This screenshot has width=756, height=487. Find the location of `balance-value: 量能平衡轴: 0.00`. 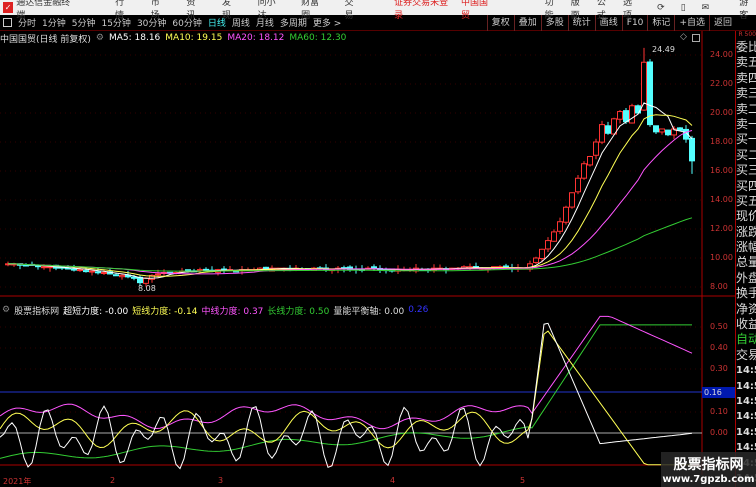

balance-value: 量能平衡轴: 0.00 is located at coordinates (369, 311).